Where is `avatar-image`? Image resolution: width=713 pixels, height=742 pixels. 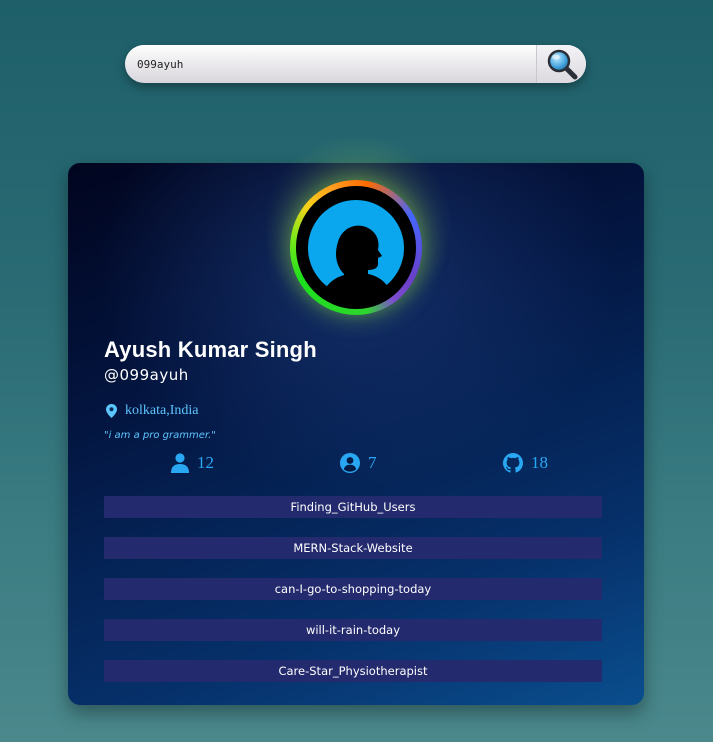
avatar-image is located at coordinates (356, 247).